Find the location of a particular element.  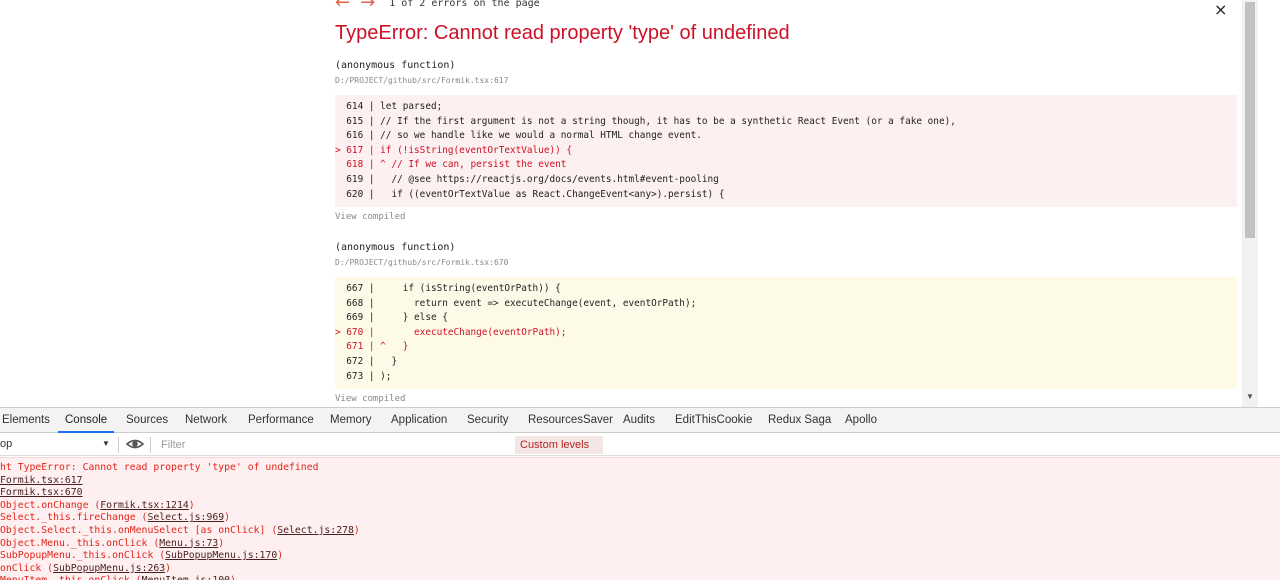

line-number: 619 | is located at coordinates (355, 179).